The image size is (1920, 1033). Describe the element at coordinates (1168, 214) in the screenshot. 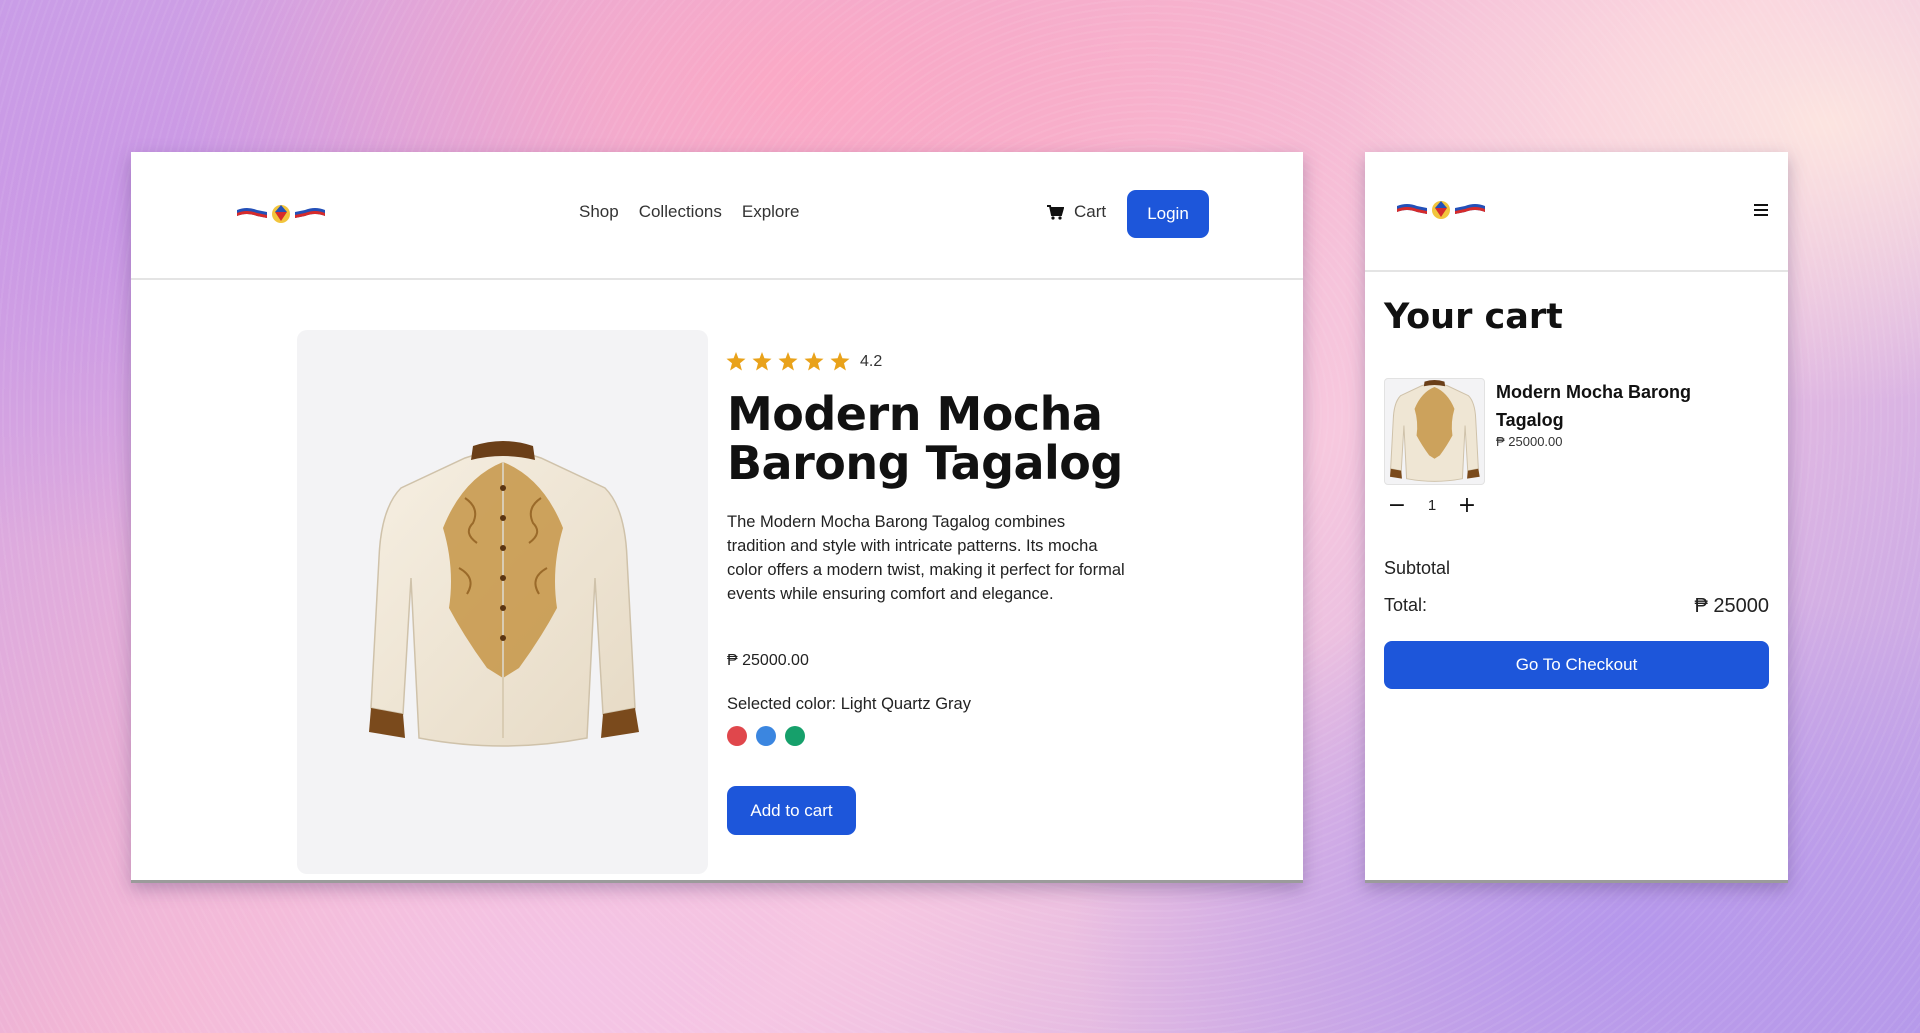

I see `login-button: Login` at that location.